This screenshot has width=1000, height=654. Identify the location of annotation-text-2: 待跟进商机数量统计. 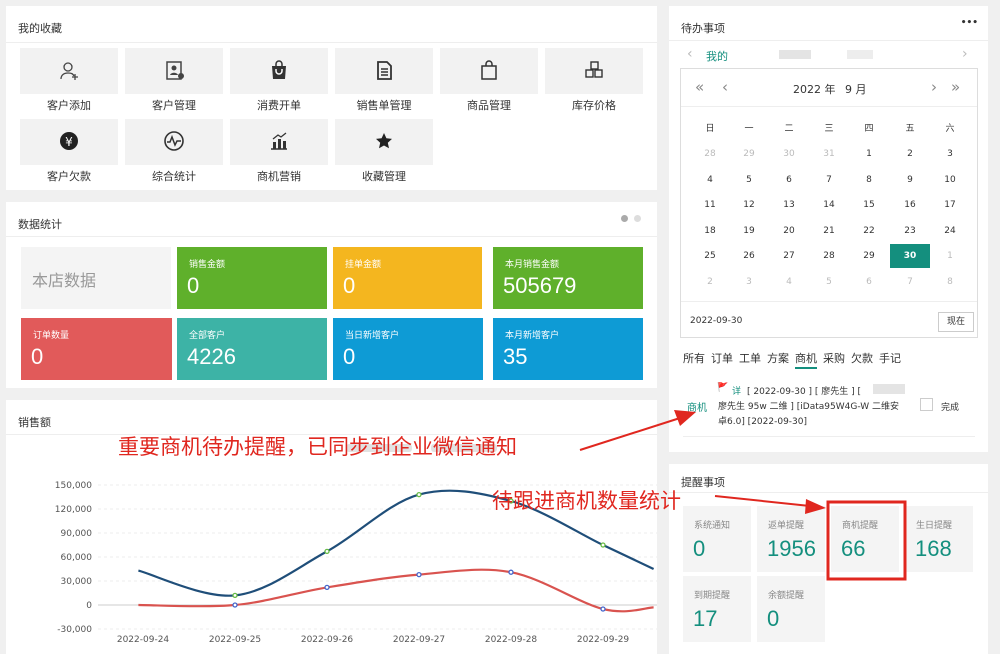
(586, 501).